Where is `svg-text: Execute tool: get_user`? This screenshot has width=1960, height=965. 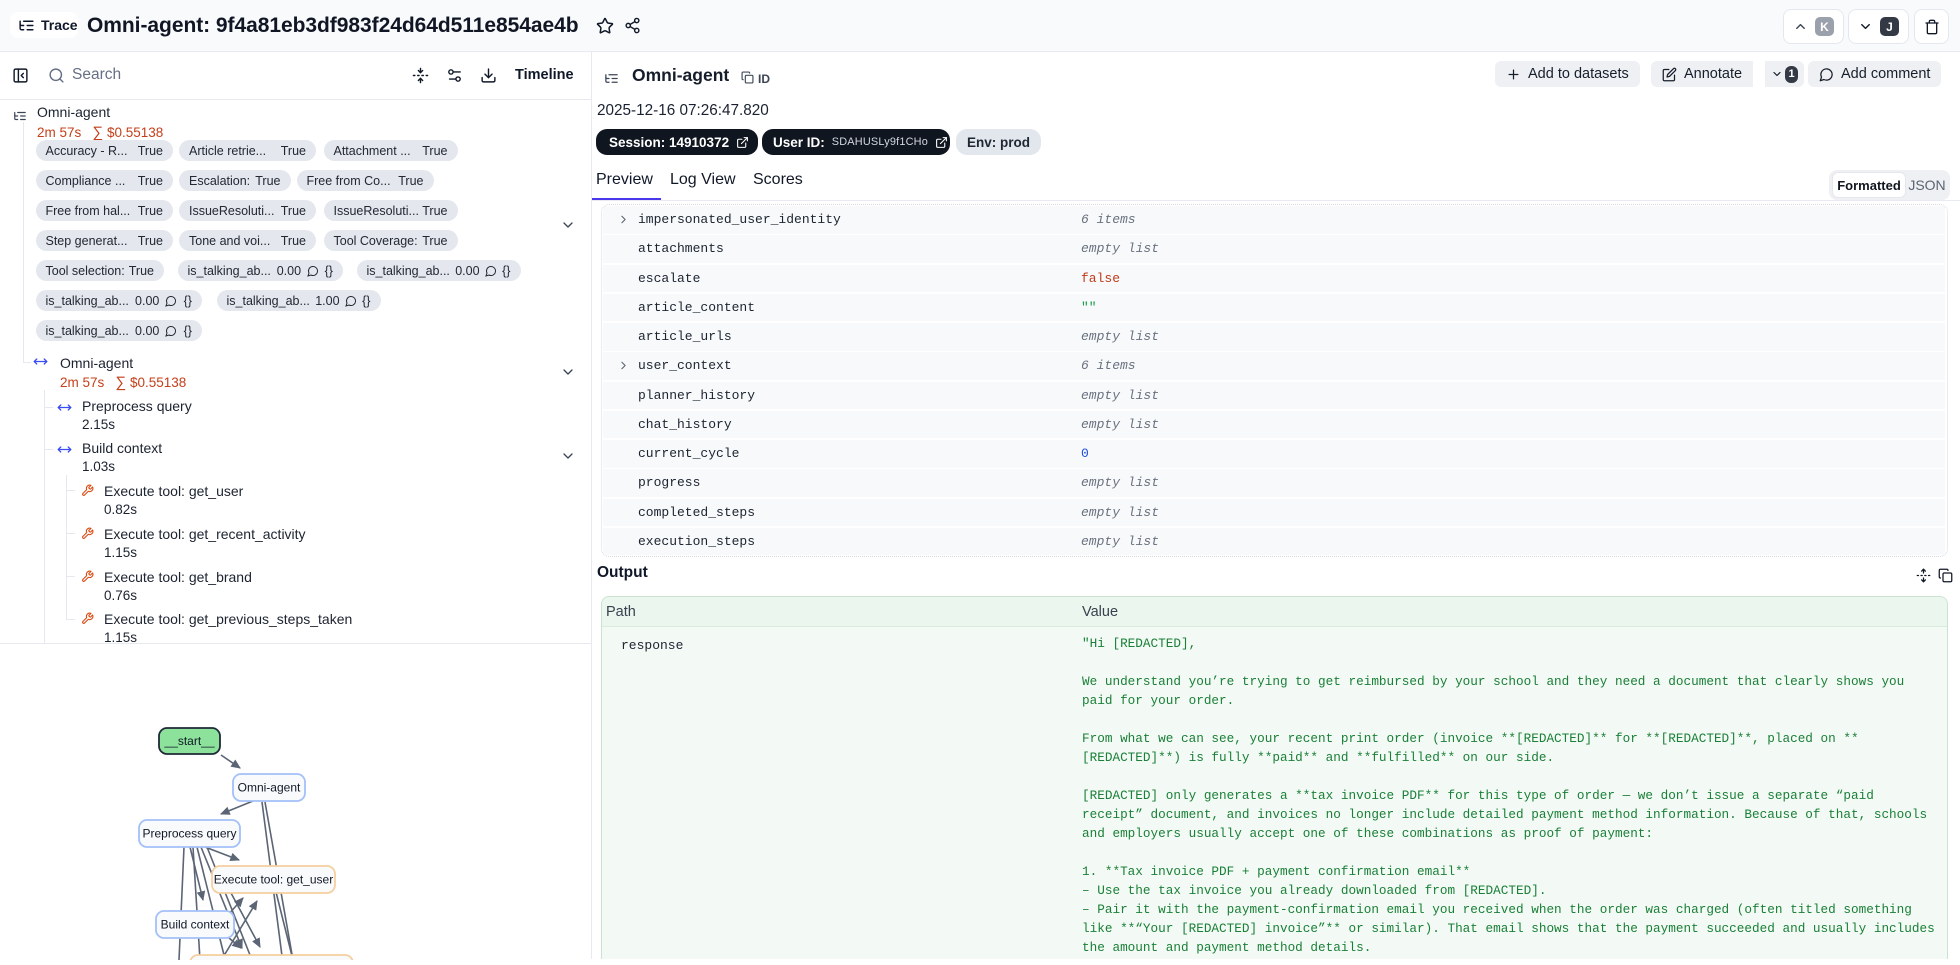
svg-text: Execute tool: get_user is located at coordinates (273, 880).